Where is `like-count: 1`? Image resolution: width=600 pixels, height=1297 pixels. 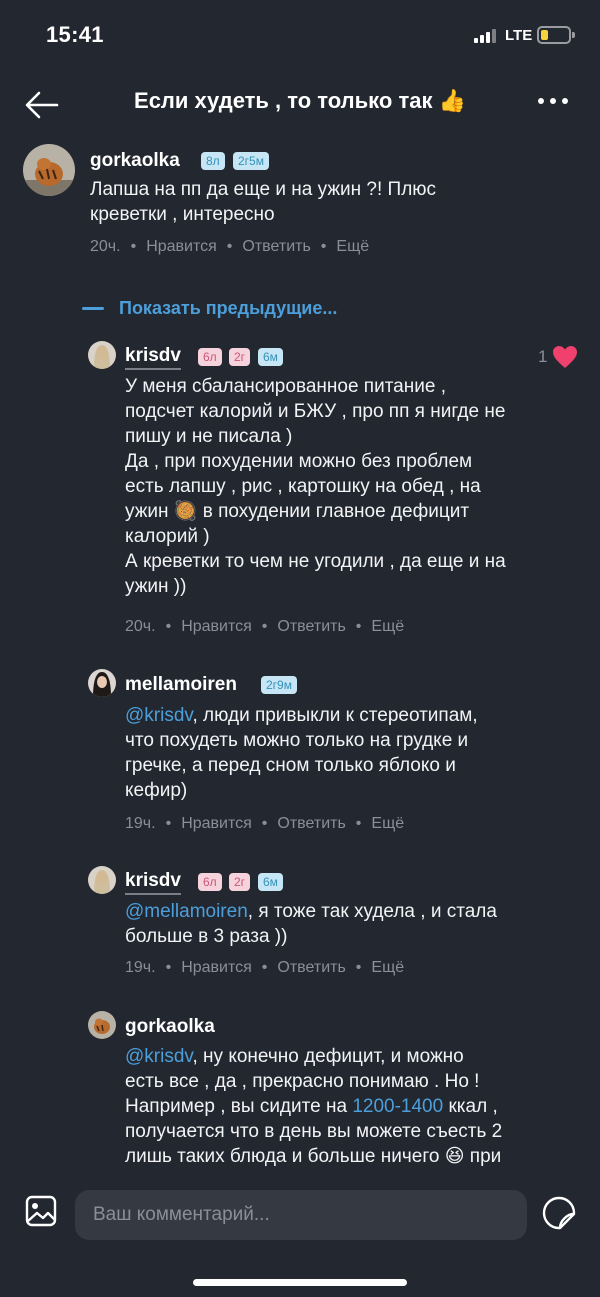
like-count: 1 is located at coordinates (543, 356).